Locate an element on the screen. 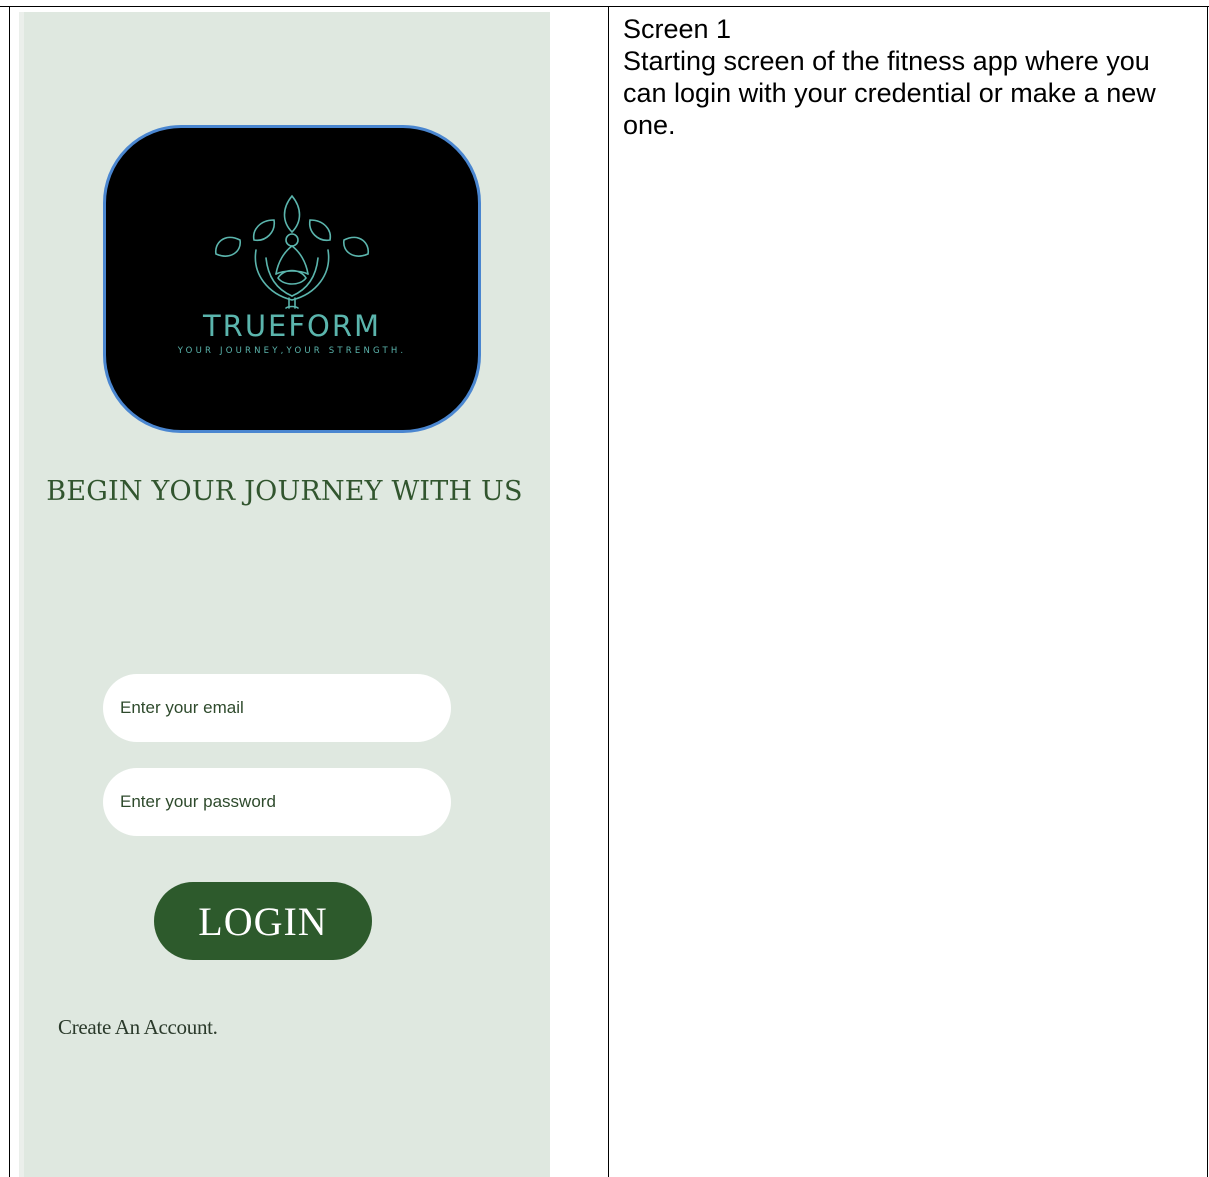 This screenshot has height=1177, width=1209. table-border-right is located at coordinates (1207, 591).